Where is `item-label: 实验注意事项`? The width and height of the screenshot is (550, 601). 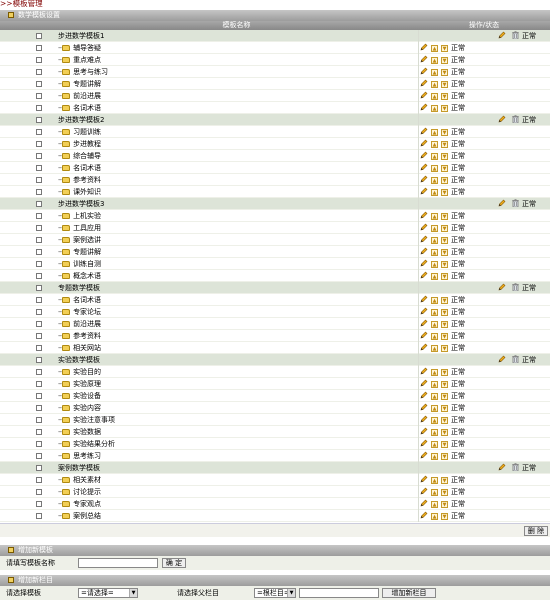 item-label: 实验注意事项 is located at coordinates (94, 420).